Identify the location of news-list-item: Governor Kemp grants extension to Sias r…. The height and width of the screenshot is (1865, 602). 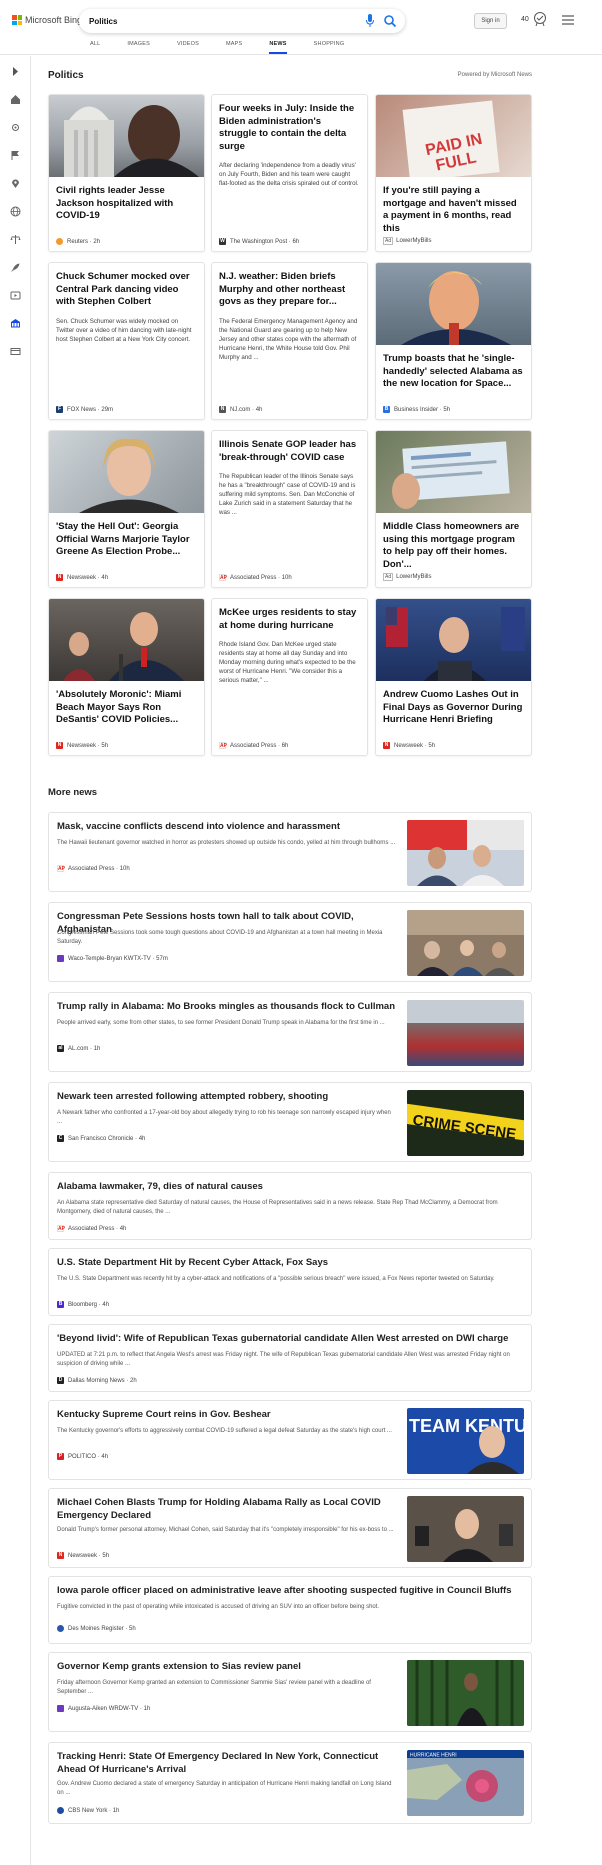
(290, 1692).